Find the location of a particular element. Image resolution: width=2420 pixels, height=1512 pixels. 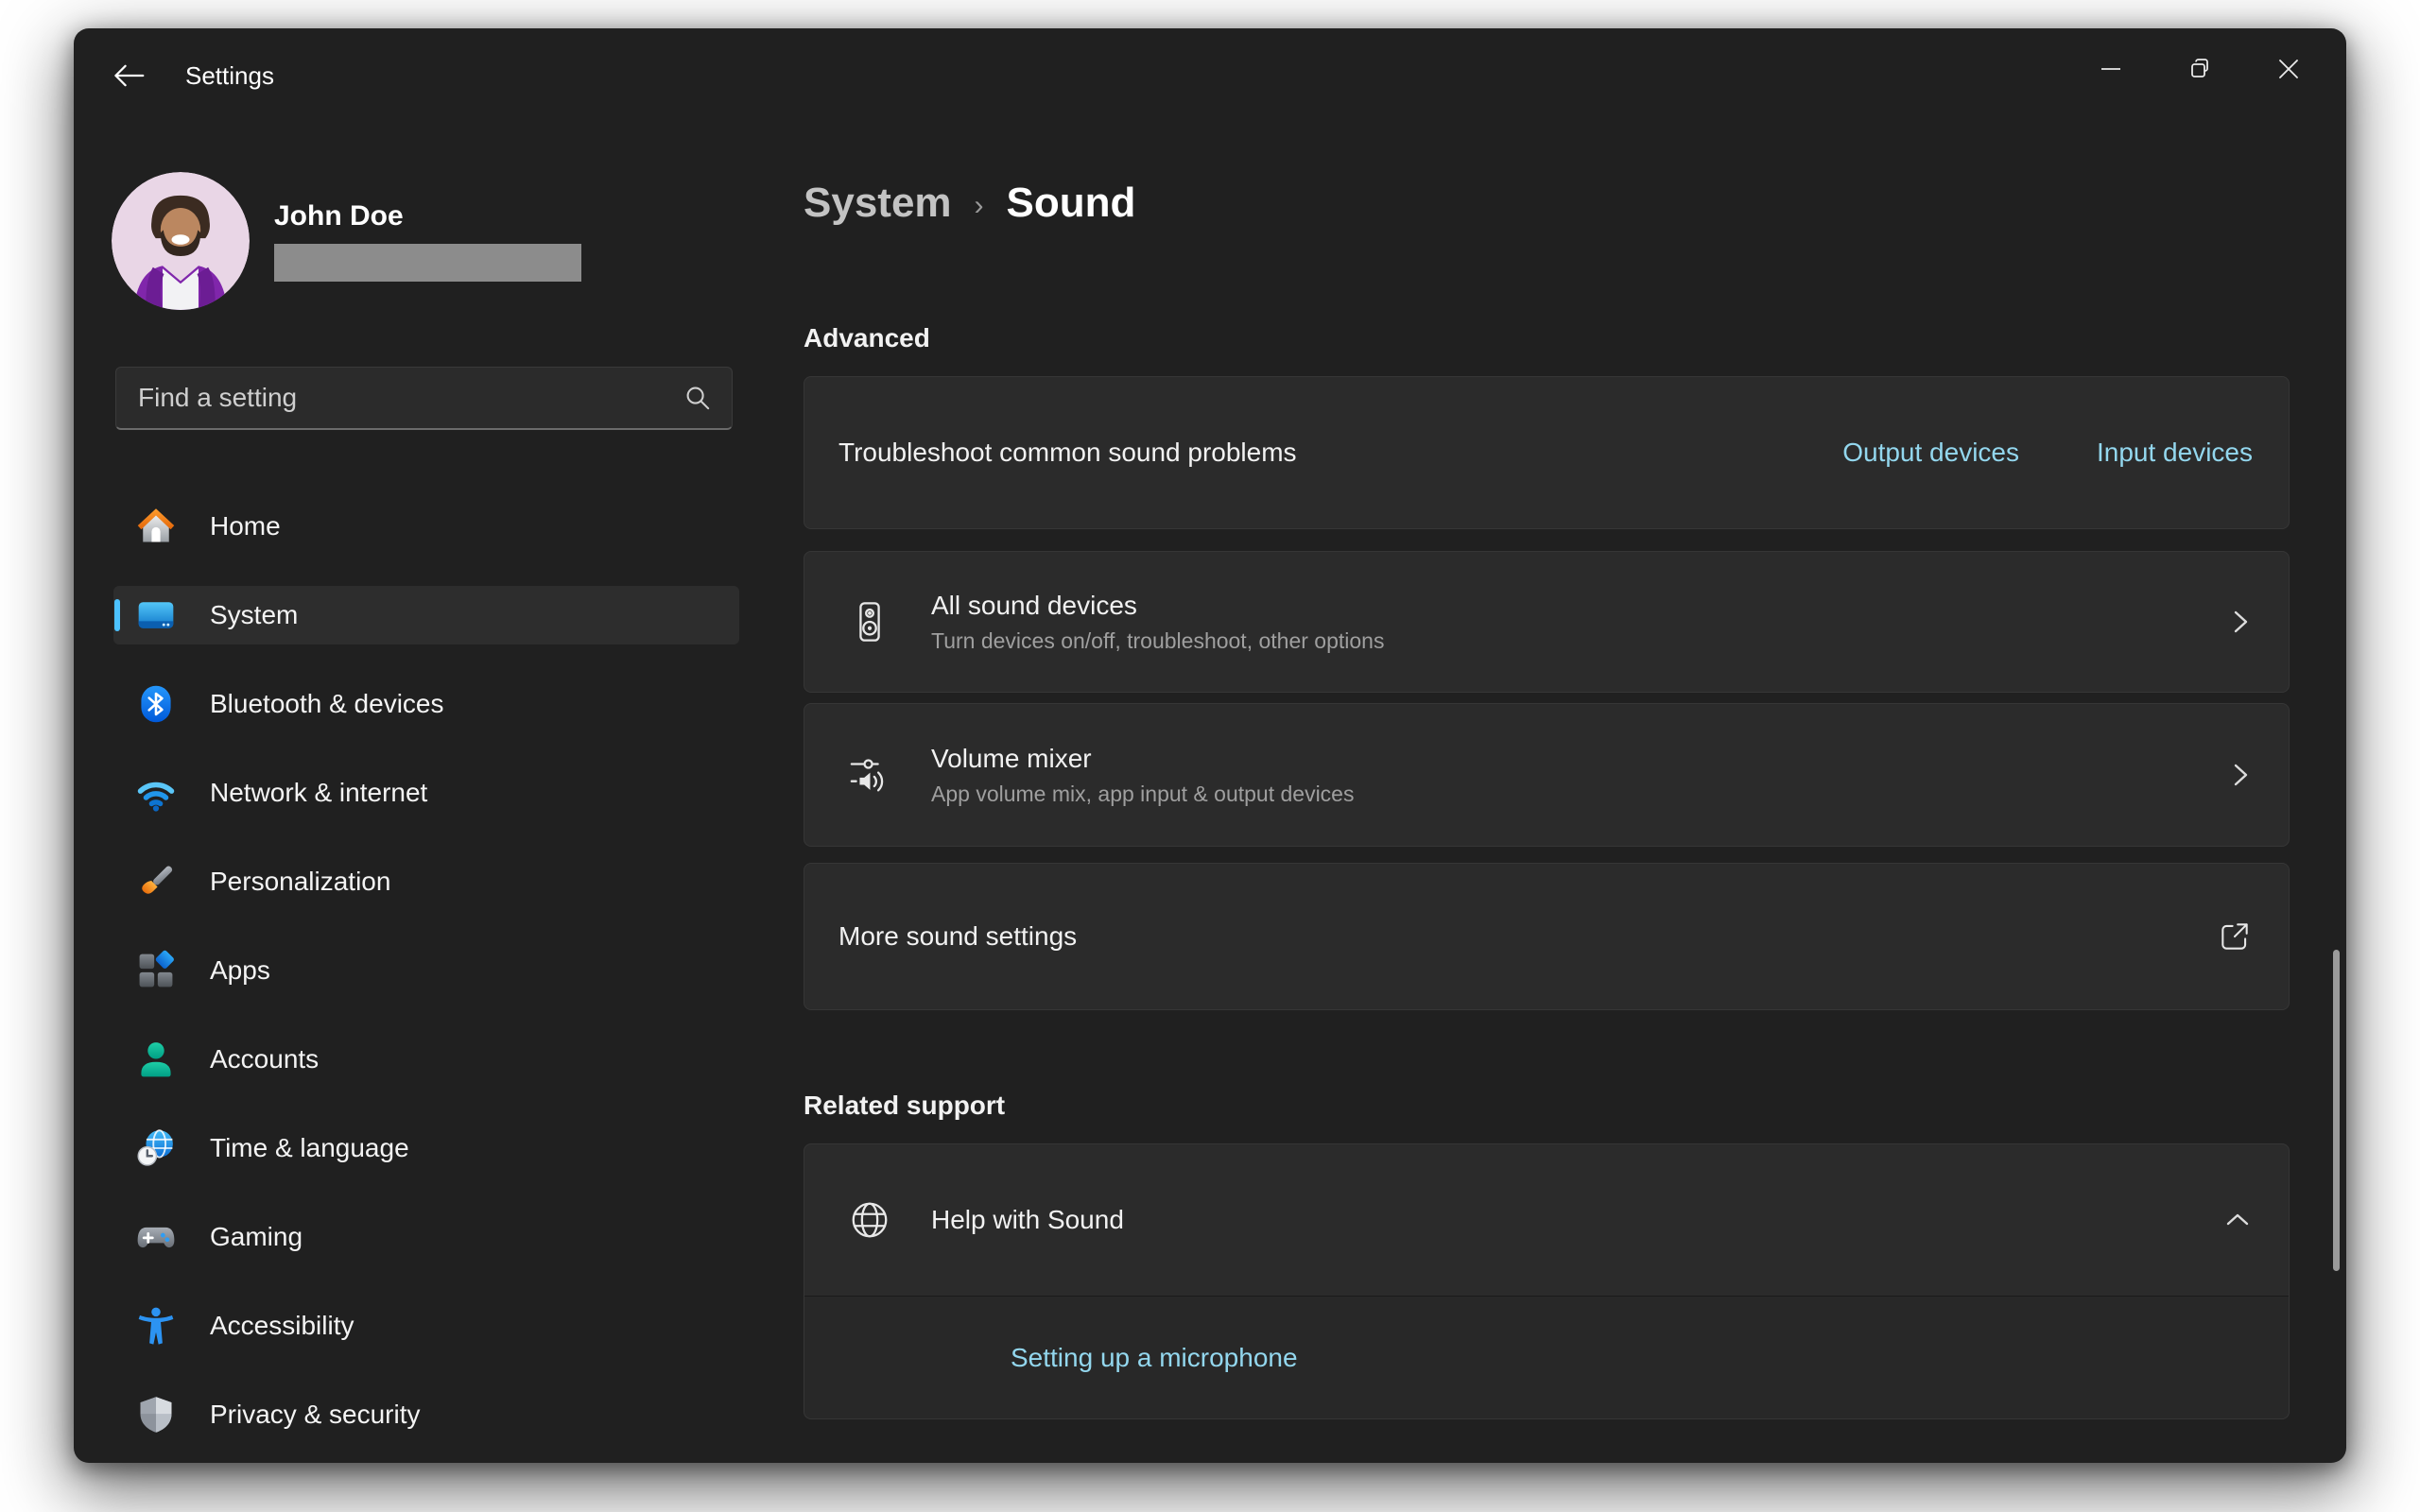

sidebar-item-label: Apps is located at coordinates (240, 970).